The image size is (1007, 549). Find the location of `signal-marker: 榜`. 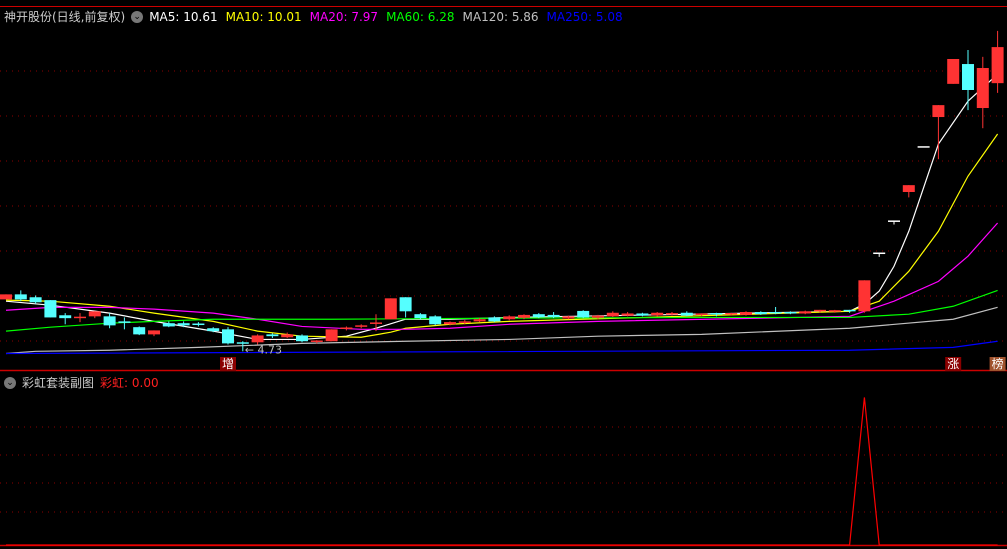

signal-marker: 榜 is located at coordinates (998, 363).